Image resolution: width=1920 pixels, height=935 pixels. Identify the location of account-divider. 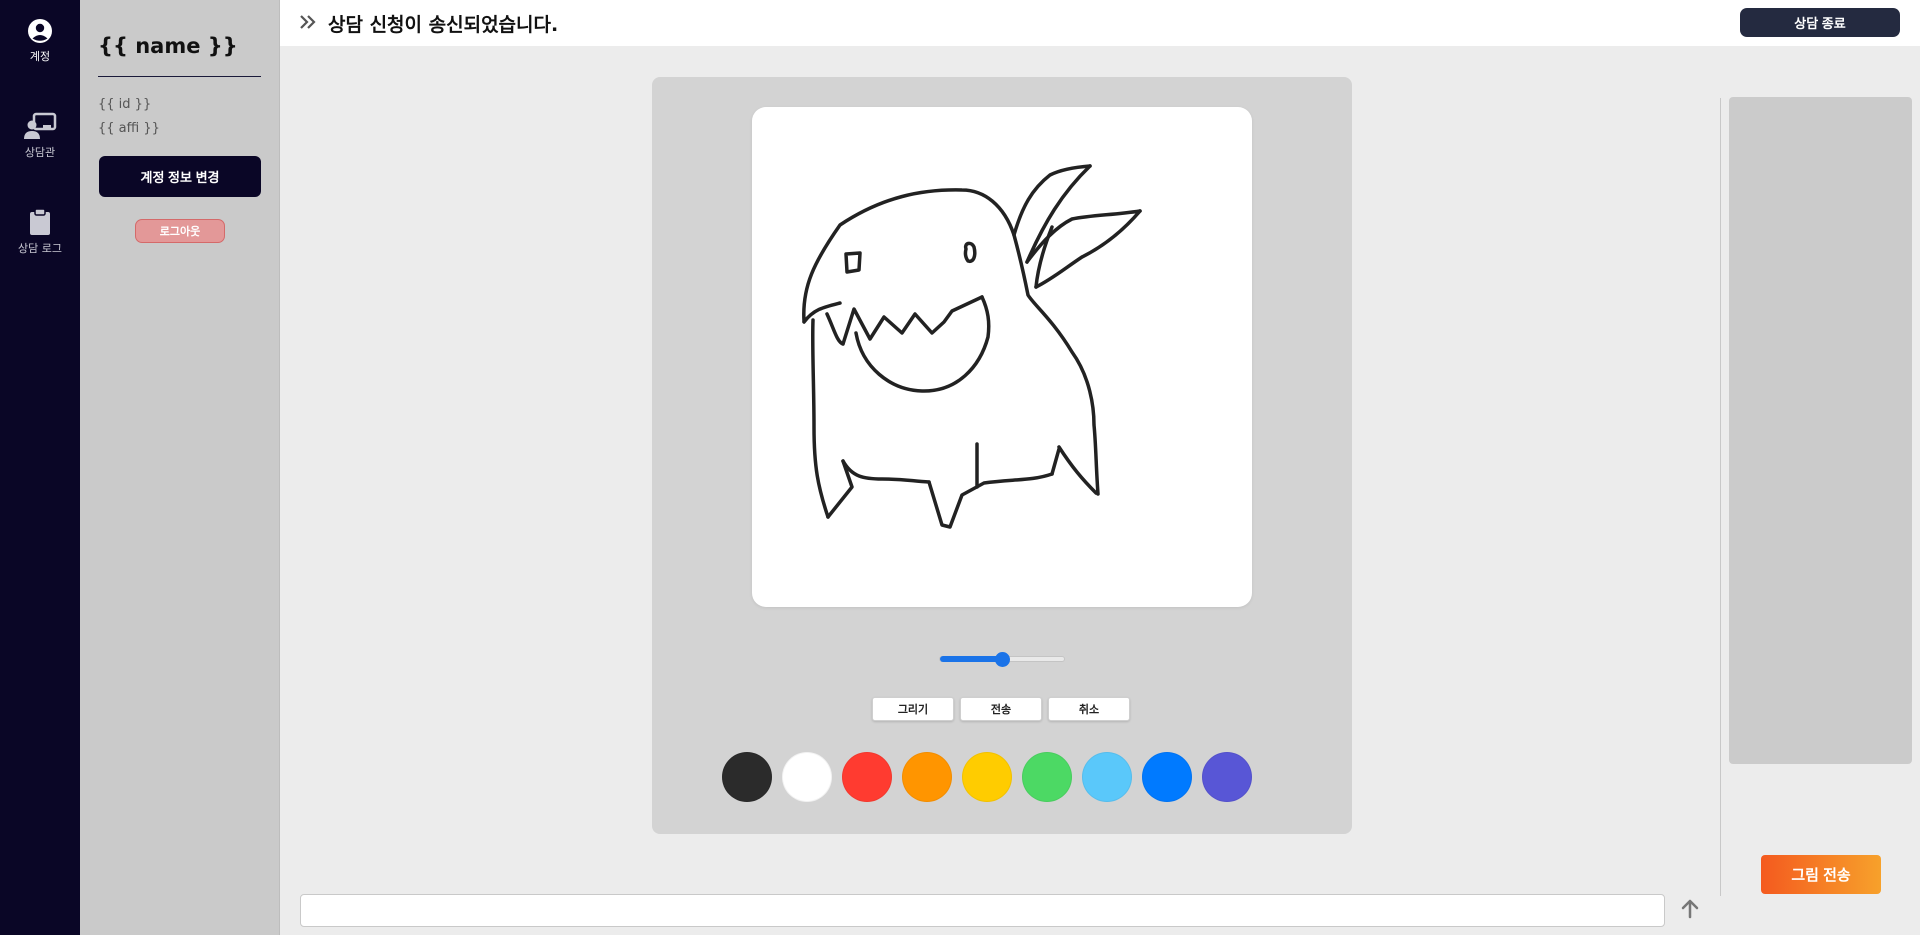
(179, 76).